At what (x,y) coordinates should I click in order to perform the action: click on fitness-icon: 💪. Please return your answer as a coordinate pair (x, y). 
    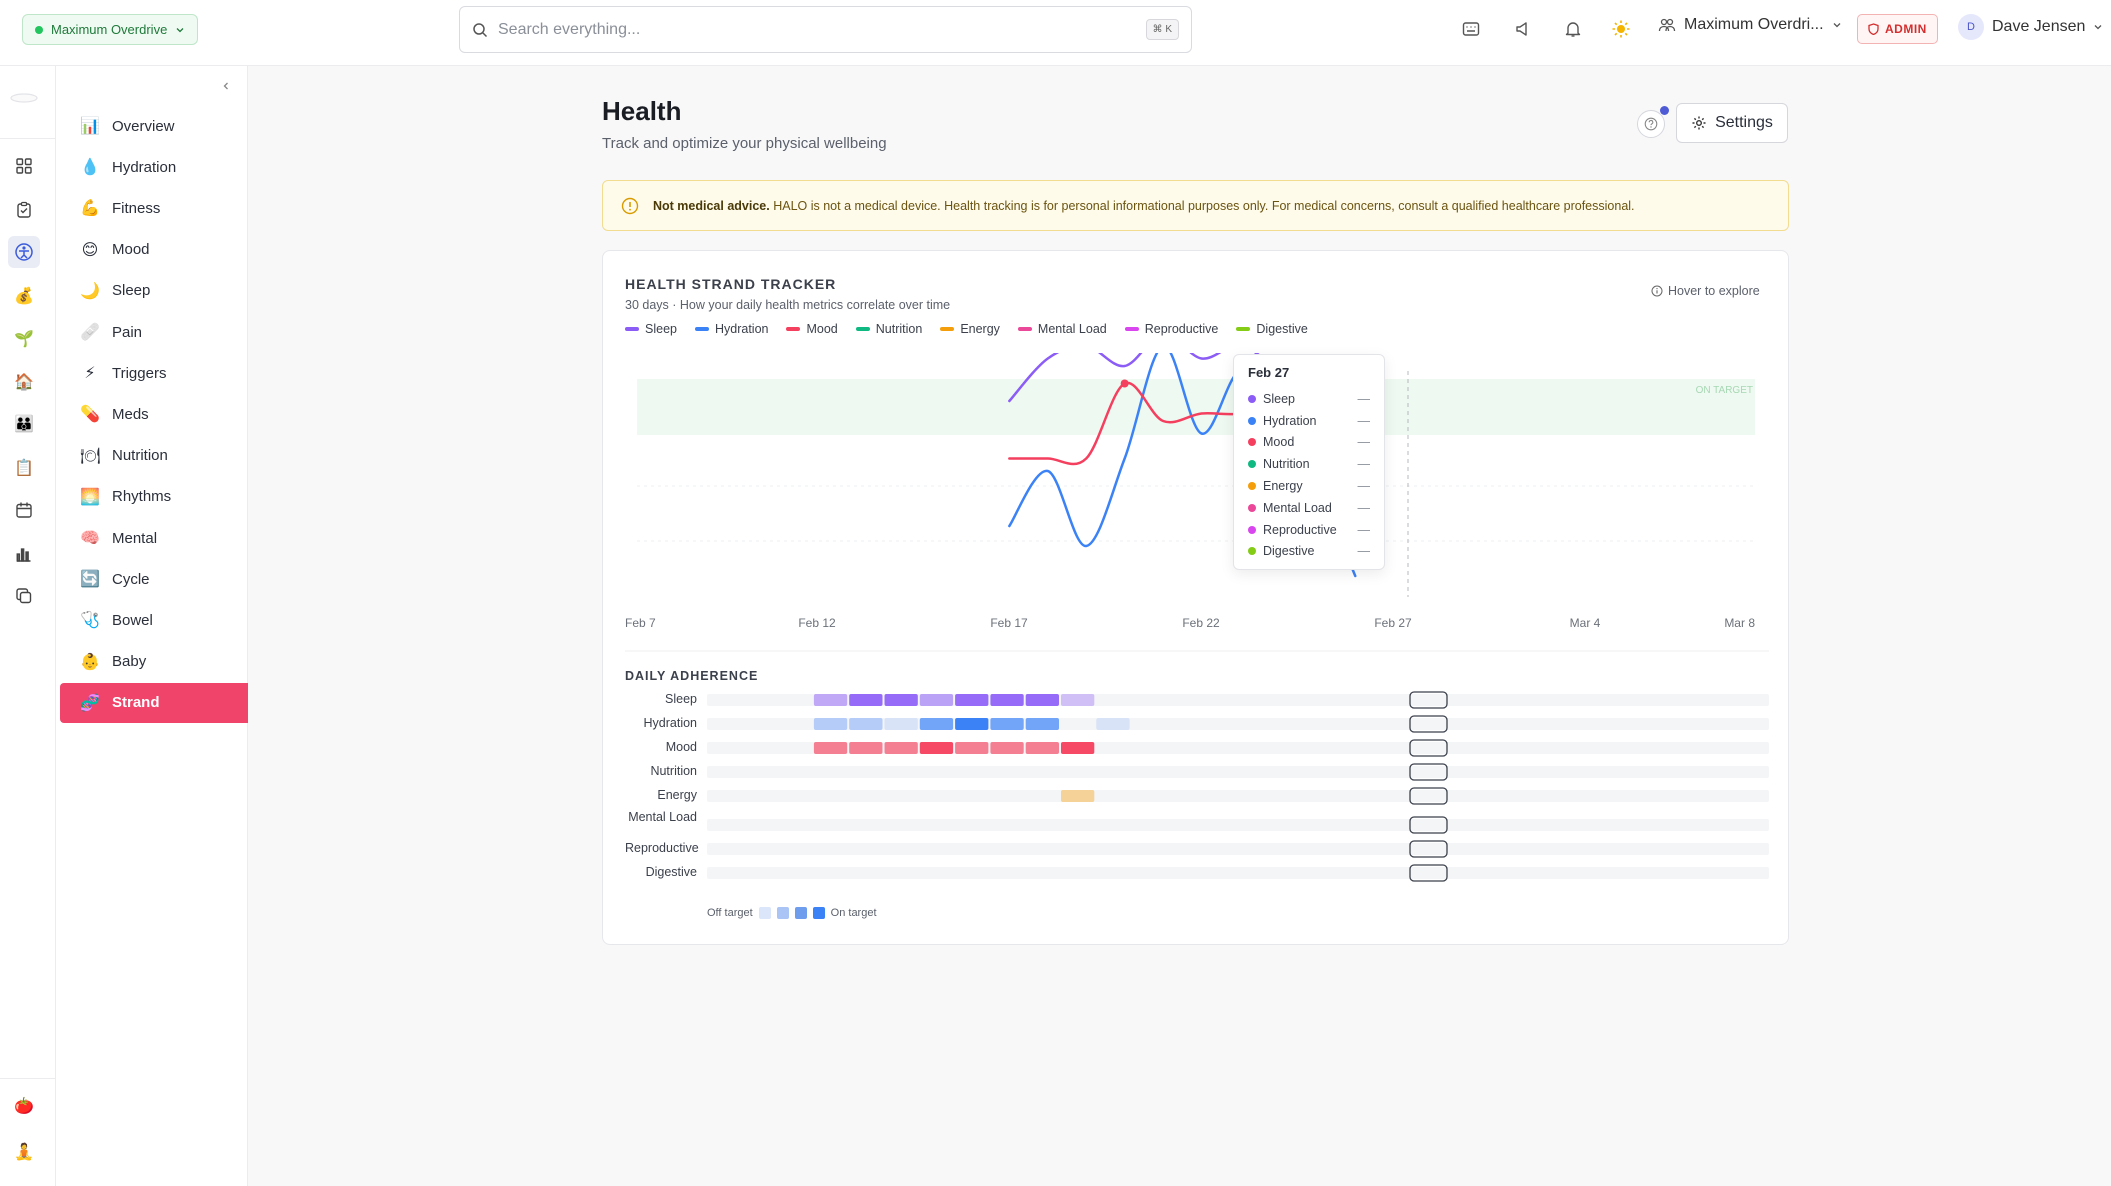
    Looking at the image, I should click on (90, 209).